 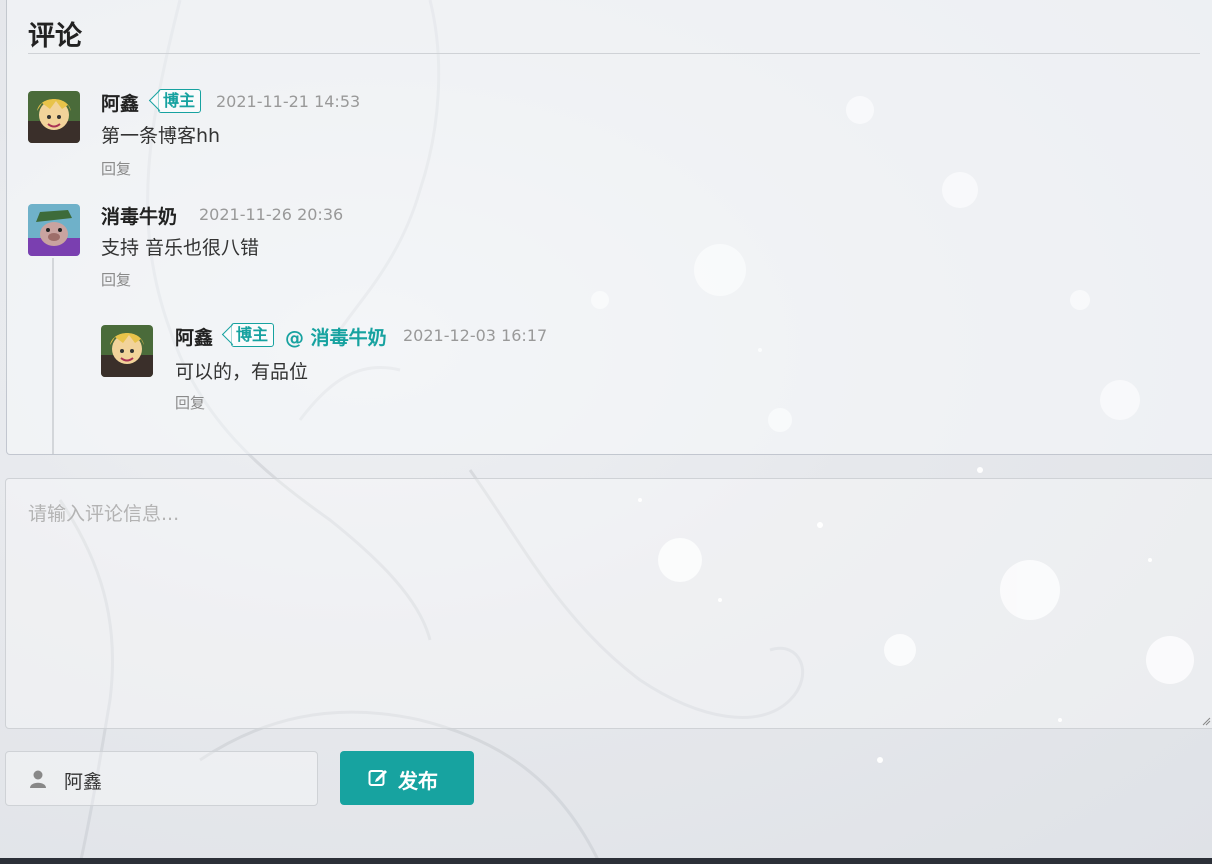 What do you see at coordinates (55, 36) in the screenshot?
I see `comments-heading: 评论` at bounding box center [55, 36].